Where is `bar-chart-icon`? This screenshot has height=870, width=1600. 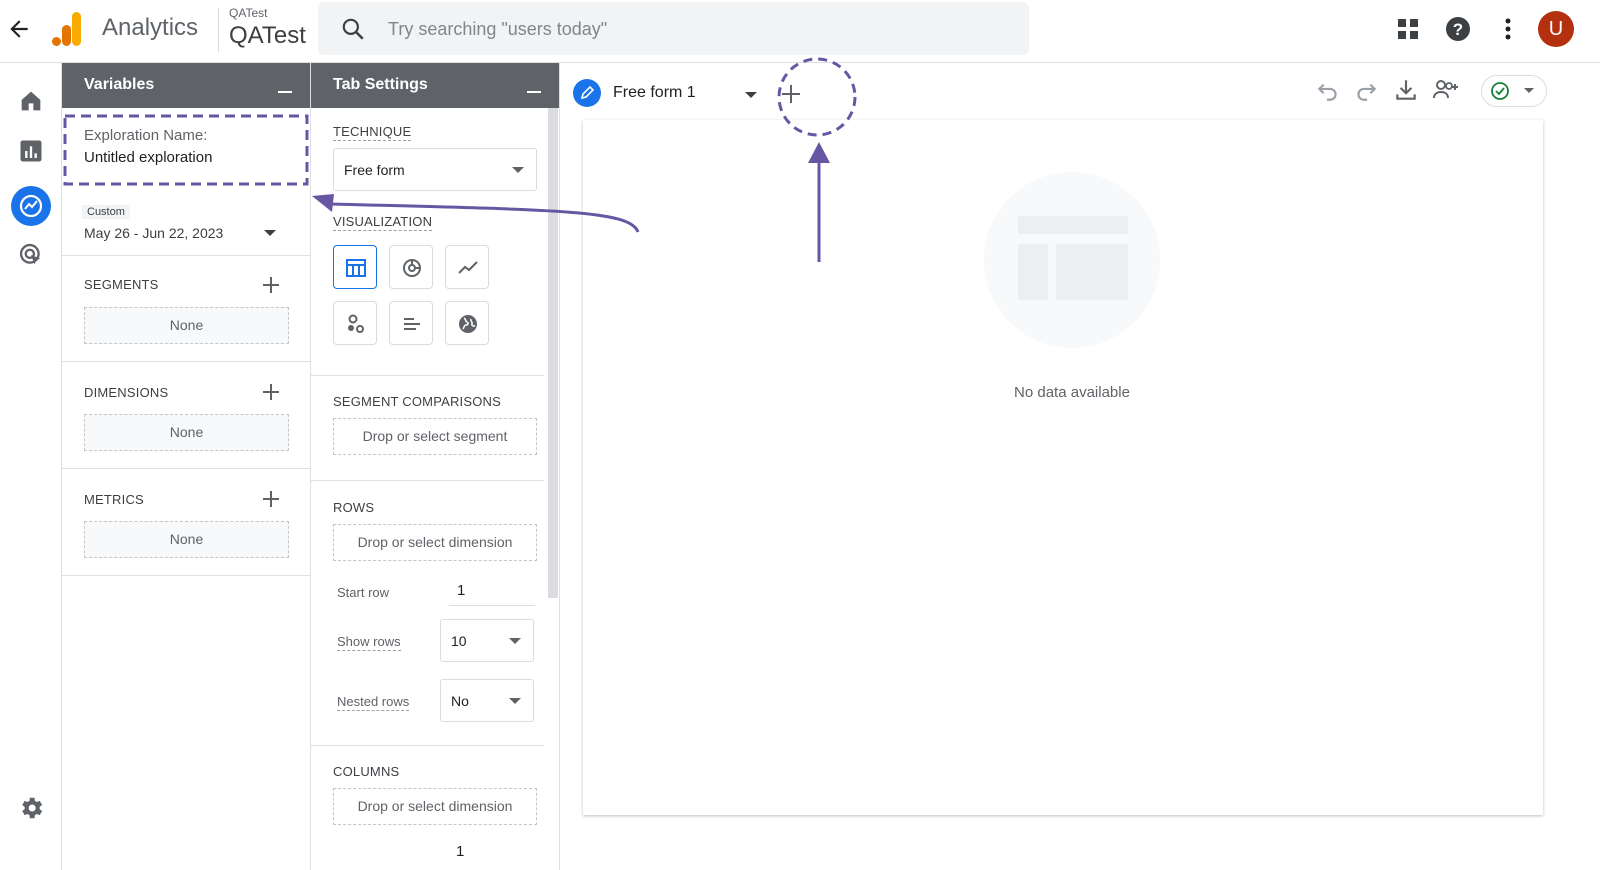 bar-chart-icon is located at coordinates (31, 151).